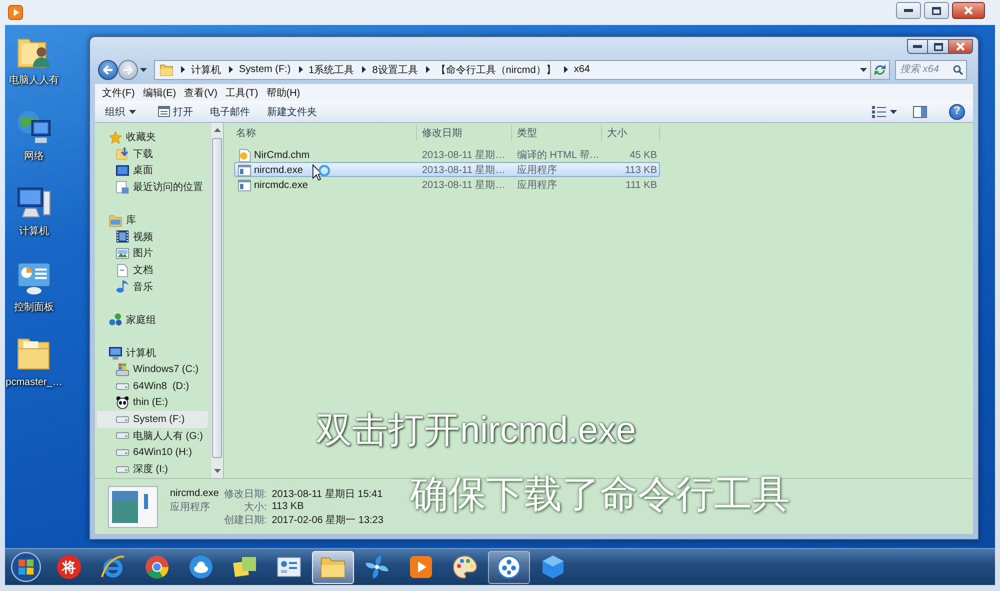 Image resolution: width=1000 pixels, height=591 pixels. Describe the element at coordinates (122, 187) in the screenshot. I see `page-and-tile-icon` at that location.